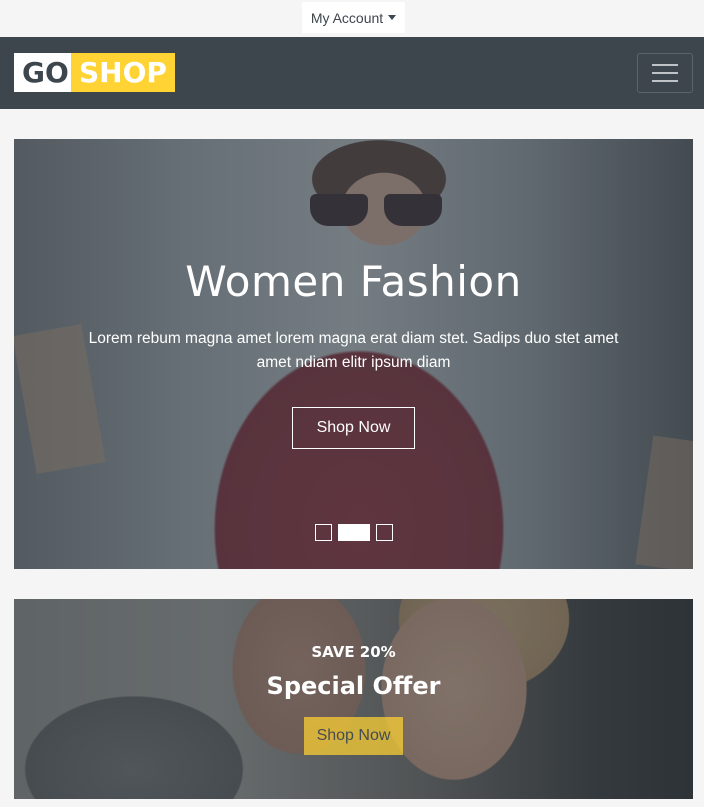  I want to click on my-account-dropdown: My Account, so click(353, 17).